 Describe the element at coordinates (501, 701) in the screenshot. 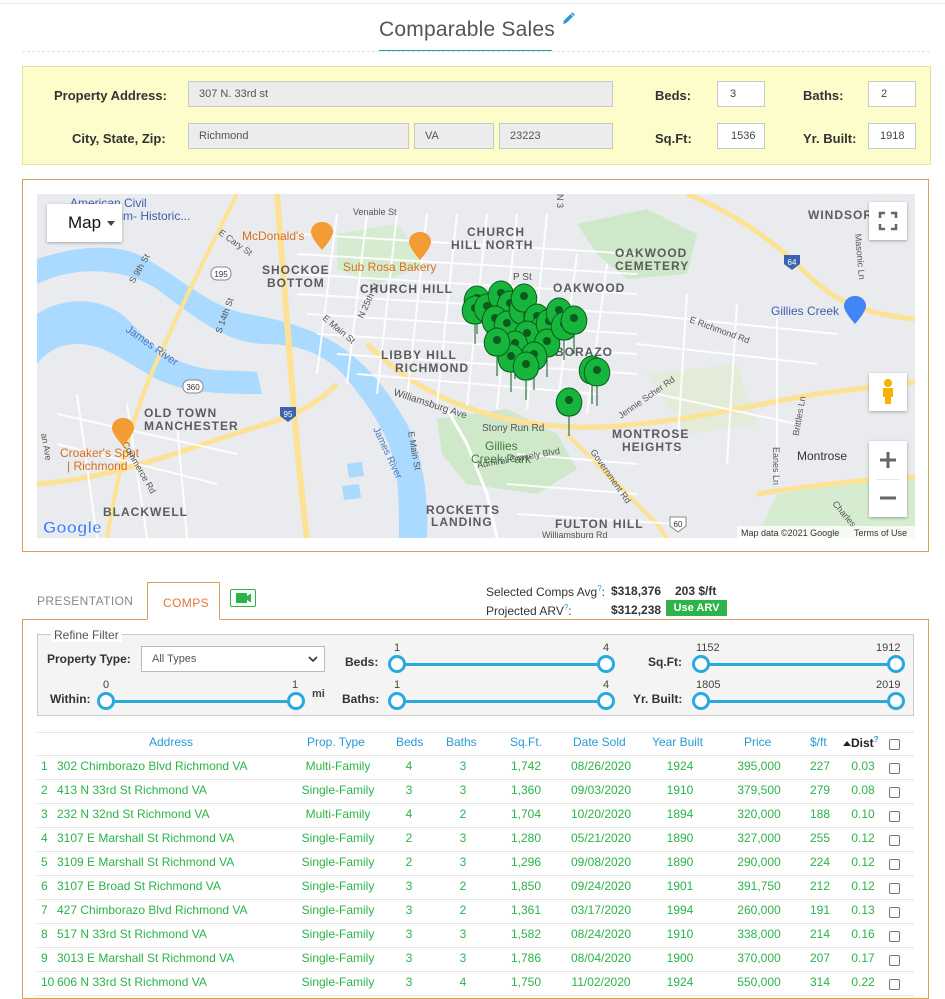

I see `baths-slider` at that location.